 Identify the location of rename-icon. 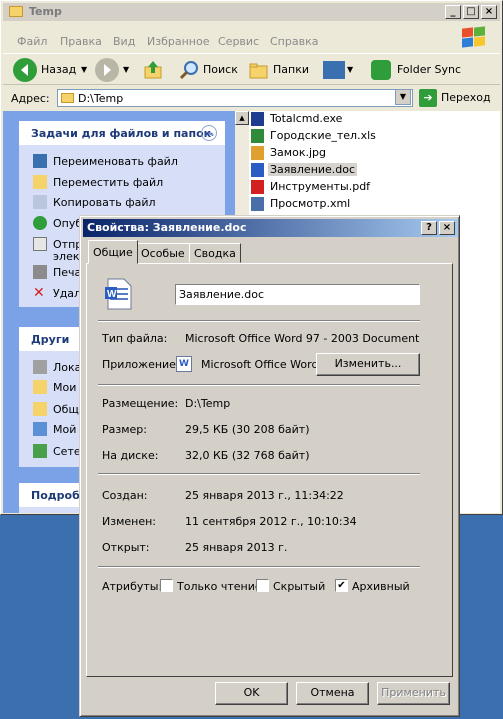
(40, 161).